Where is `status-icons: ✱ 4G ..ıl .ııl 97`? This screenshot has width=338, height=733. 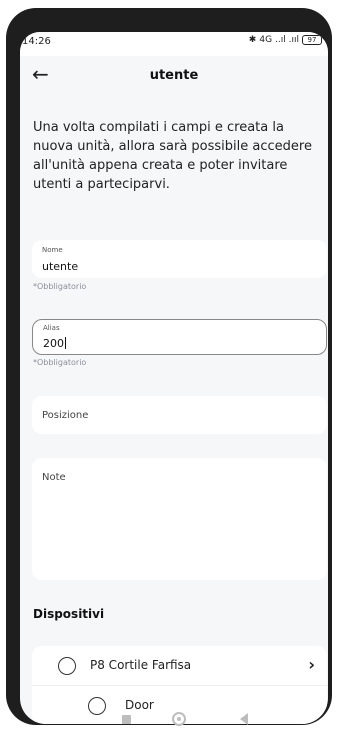 status-icons: ✱ 4G ..ıl .ııl 97 is located at coordinates (285, 40).